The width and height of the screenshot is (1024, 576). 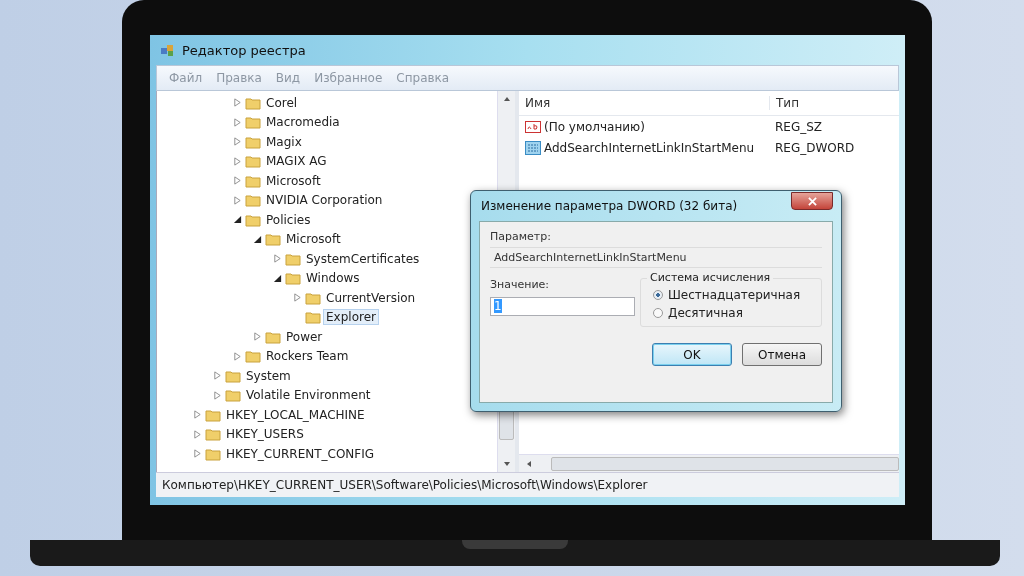 I want to click on tree-item: MAGIX AG, so click(x=296, y=161).